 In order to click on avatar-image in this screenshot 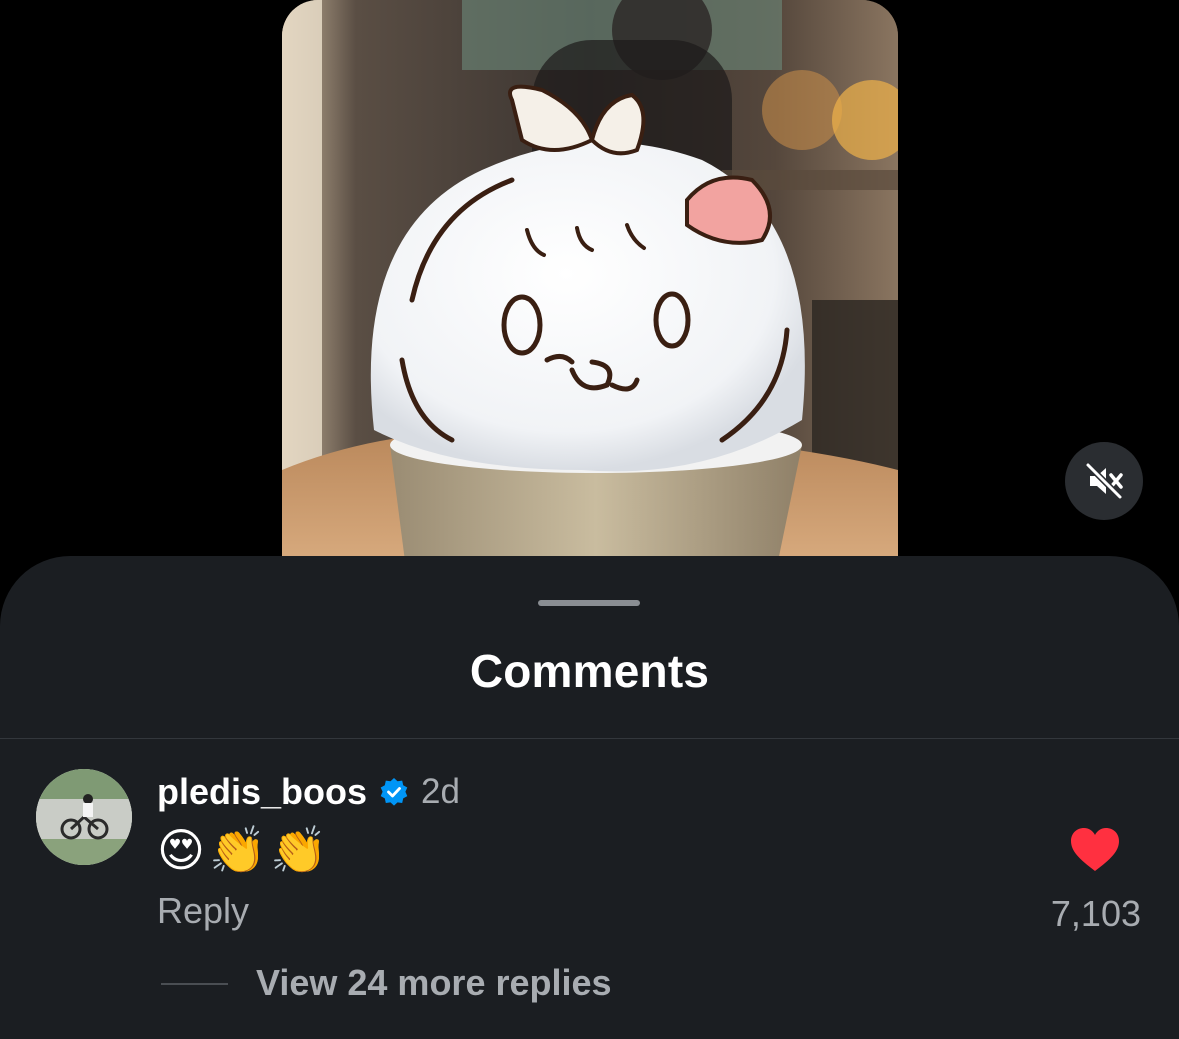, I will do `click(84, 817)`.